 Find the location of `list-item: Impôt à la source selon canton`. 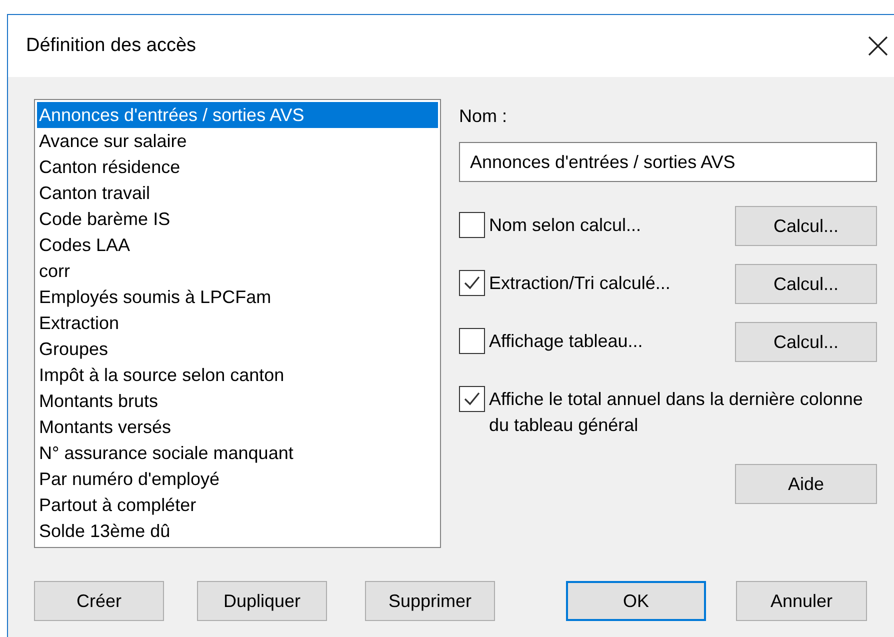

list-item: Impôt à la source selon canton is located at coordinates (237, 375).